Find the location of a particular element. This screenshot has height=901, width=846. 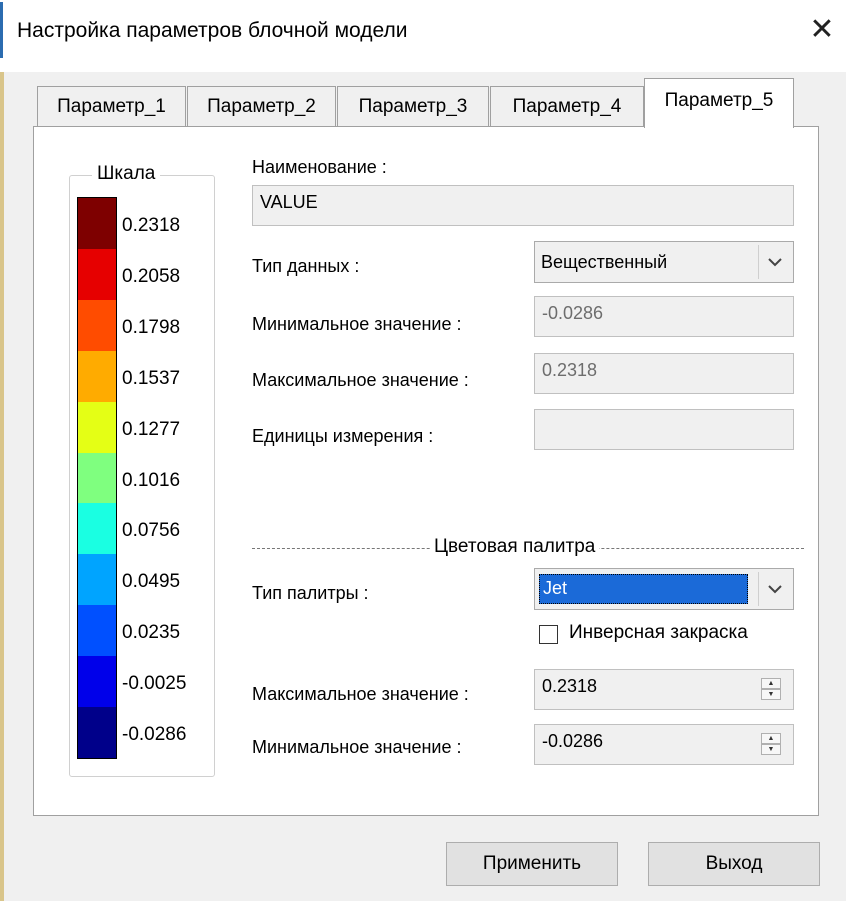

title-accent is located at coordinates (1, 30).